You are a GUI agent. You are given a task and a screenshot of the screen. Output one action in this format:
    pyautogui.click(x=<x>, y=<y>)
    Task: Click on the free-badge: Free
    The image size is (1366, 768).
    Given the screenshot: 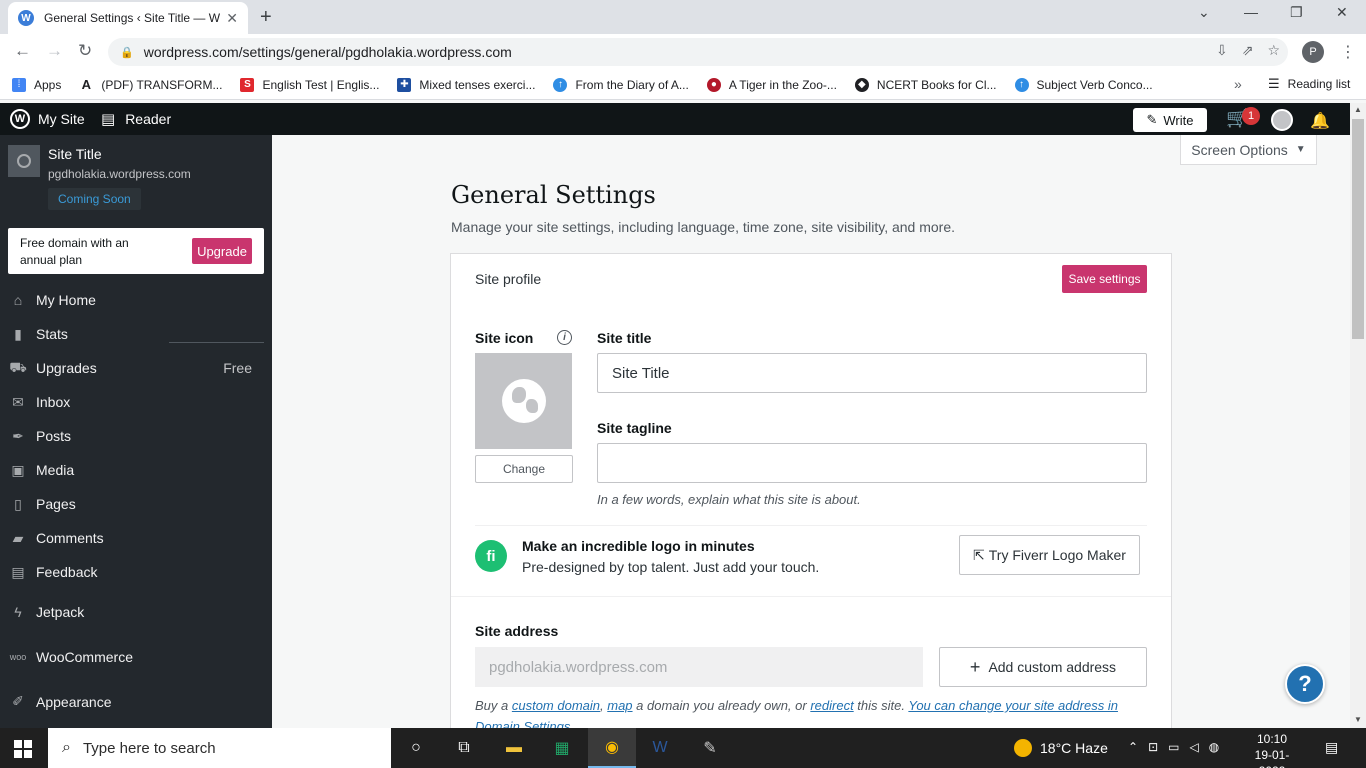 What is the action you would take?
    pyautogui.click(x=237, y=368)
    